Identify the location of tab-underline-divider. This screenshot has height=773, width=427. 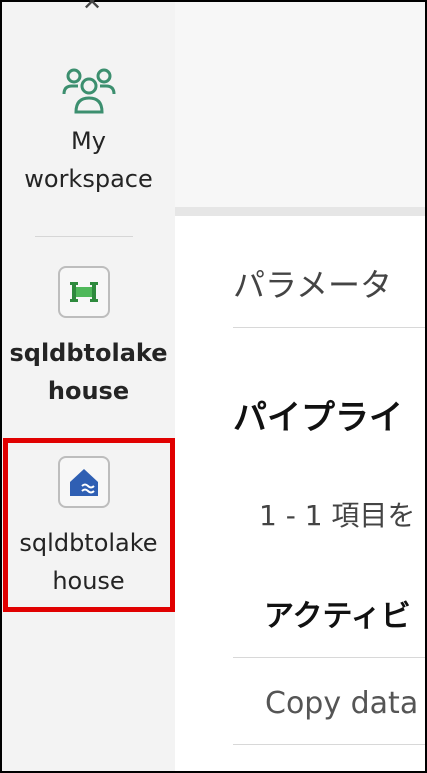
(329, 327).